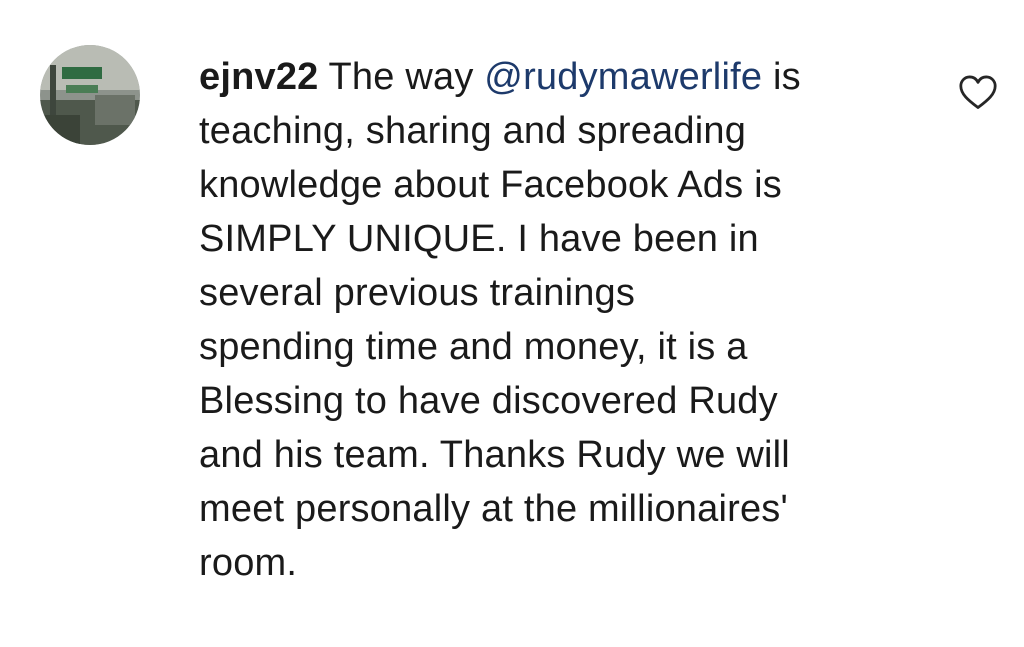 The width and height of the screenshot is (1024, 647). Describe the element at coordinates (488, 401) in the screenshot. I see `comment-line: Blessing to have discovered Rudy` at that location.